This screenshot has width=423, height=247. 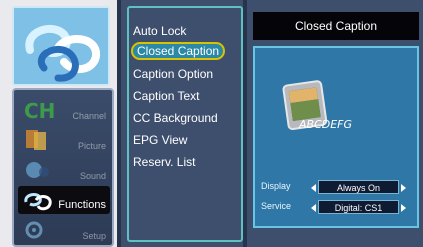 What do you see at coordinates (175, 118) in the screenshot?
I see `option-cc-background: CC Background` at bounding box center [175, 118].